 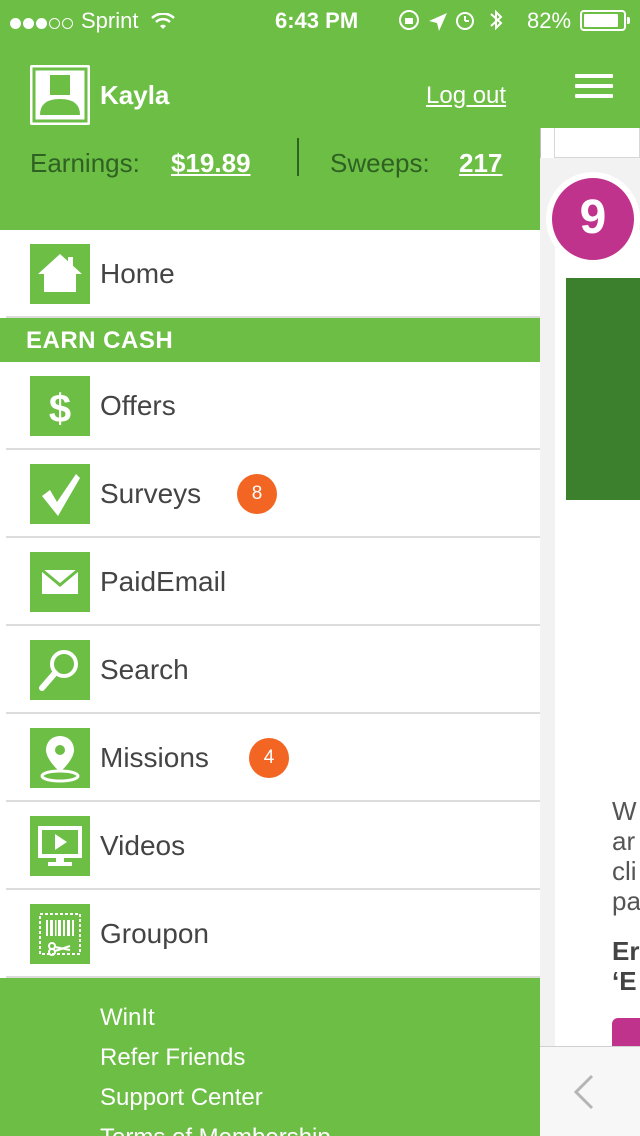 What do you see at coordinates (42, 22) in the screenshot?
I see `signal-strength-icon` at bounding box center [42, 22].